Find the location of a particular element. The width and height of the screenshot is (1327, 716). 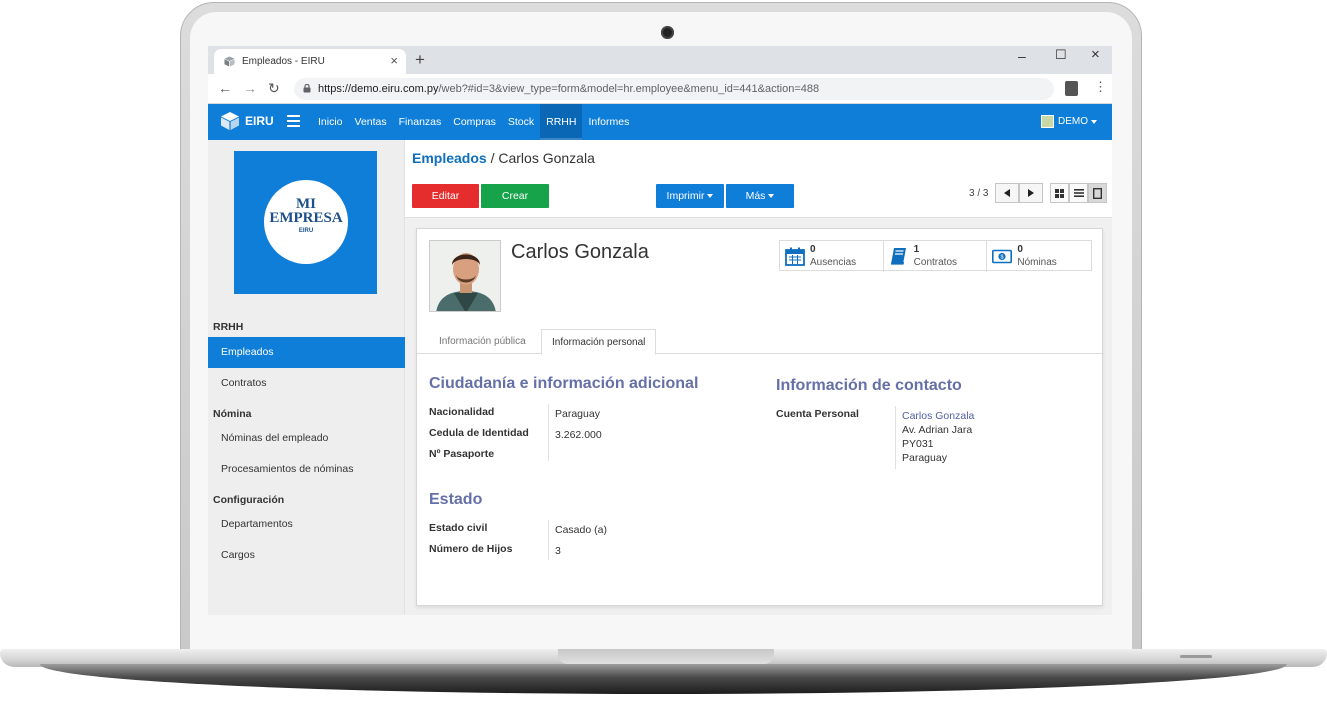

personal-account-link: Carlos Gonzala is located at coordinates (938, 416).